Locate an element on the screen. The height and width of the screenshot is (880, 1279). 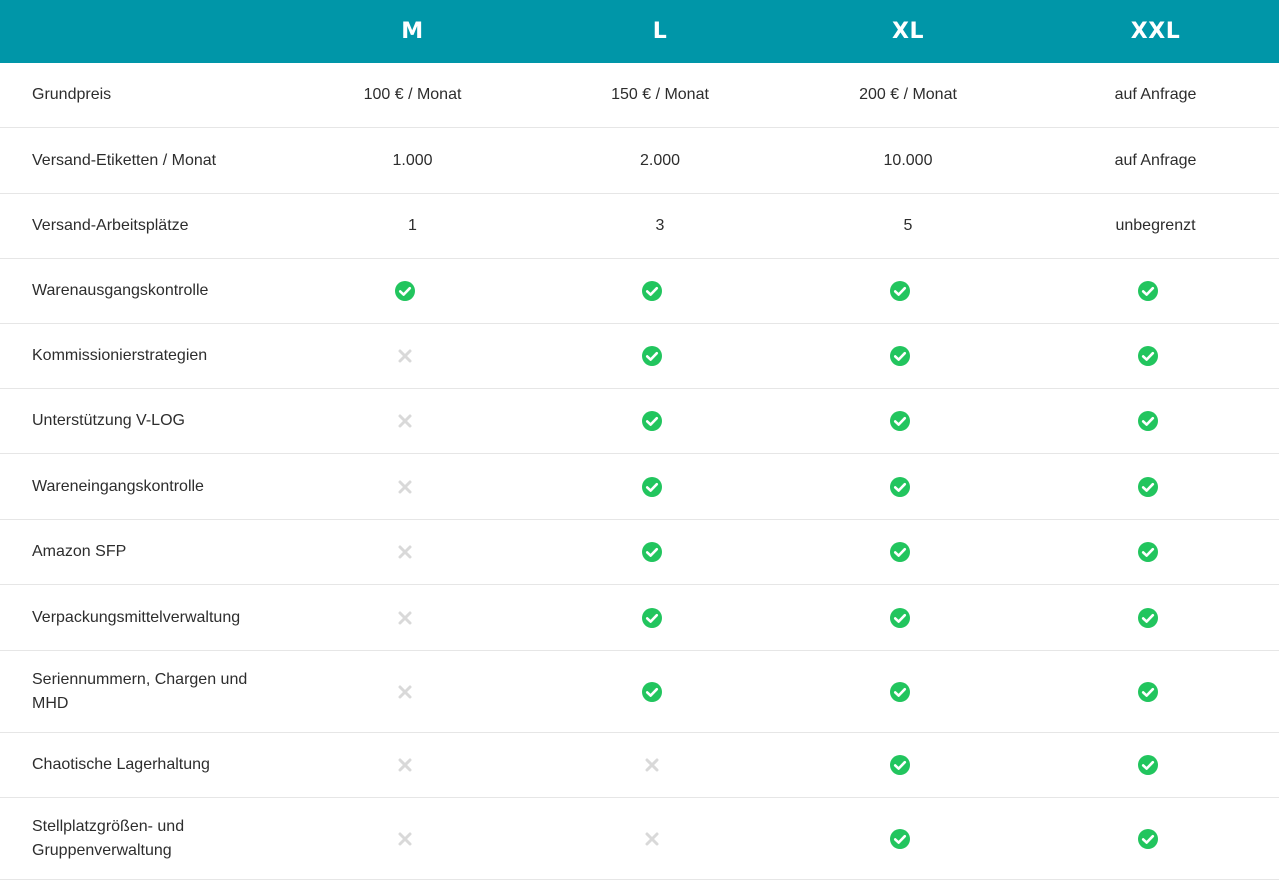
table-header: M L XL XXL is located at coordinates (639, 31).